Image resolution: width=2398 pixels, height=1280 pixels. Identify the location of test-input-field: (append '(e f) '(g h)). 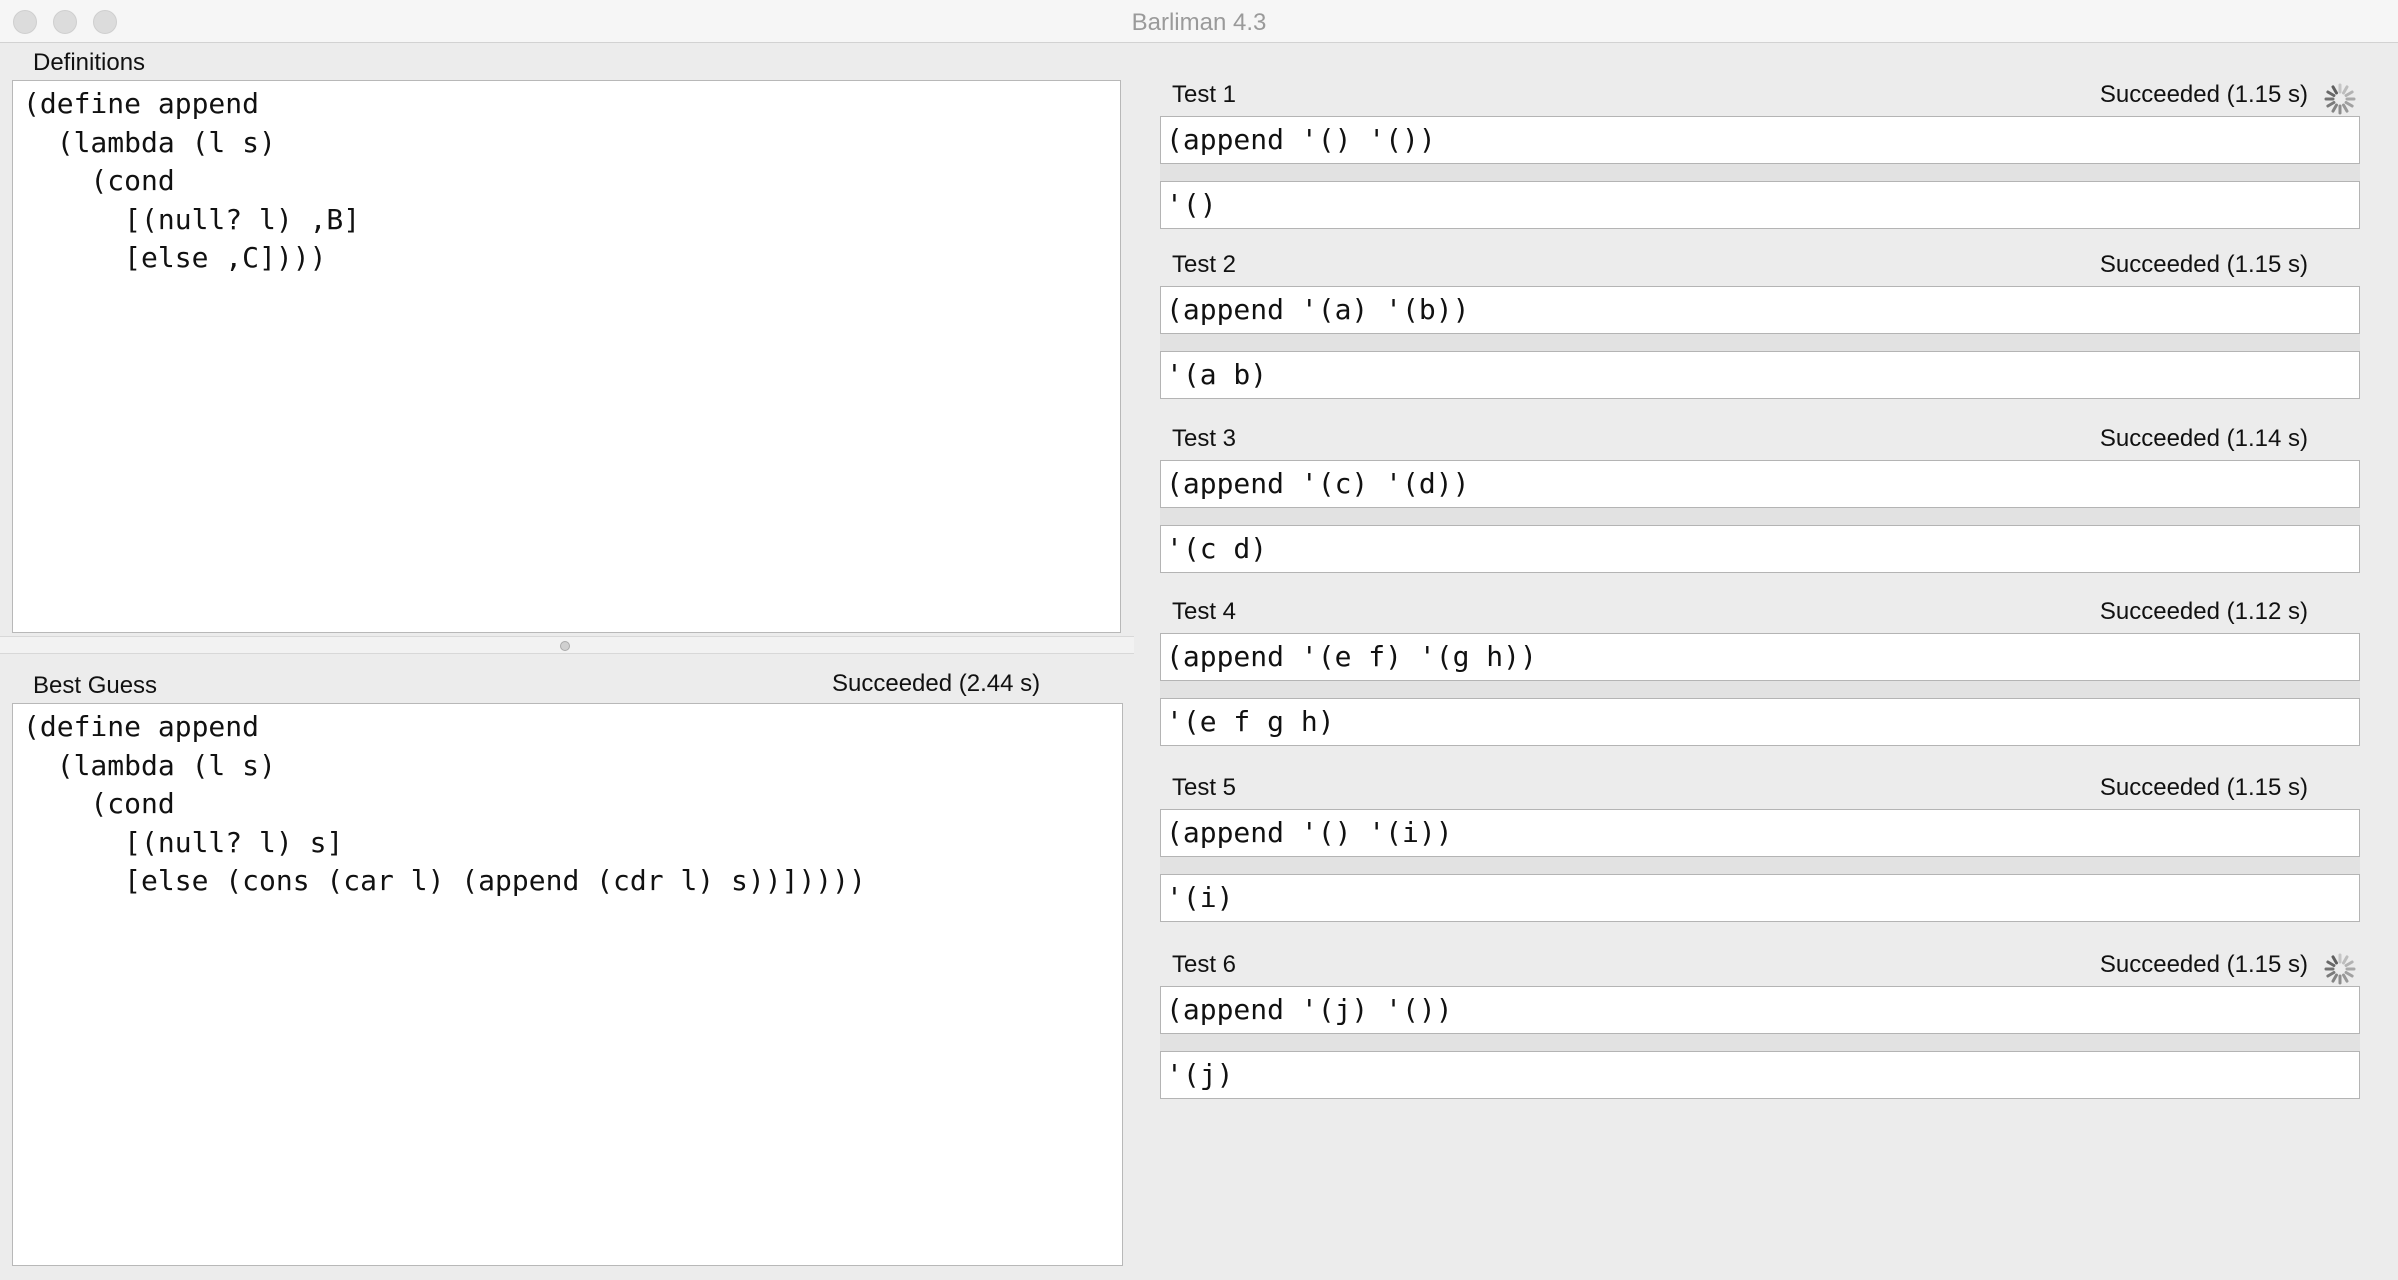
(1760, 657).